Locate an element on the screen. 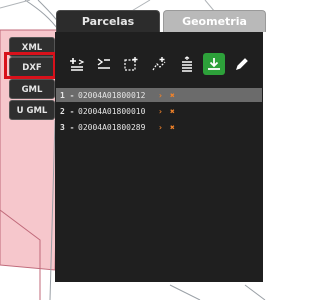 Image resolution: width=320 pixels, height=300 pixels. add-area-button is located at coordinates (159, 64).